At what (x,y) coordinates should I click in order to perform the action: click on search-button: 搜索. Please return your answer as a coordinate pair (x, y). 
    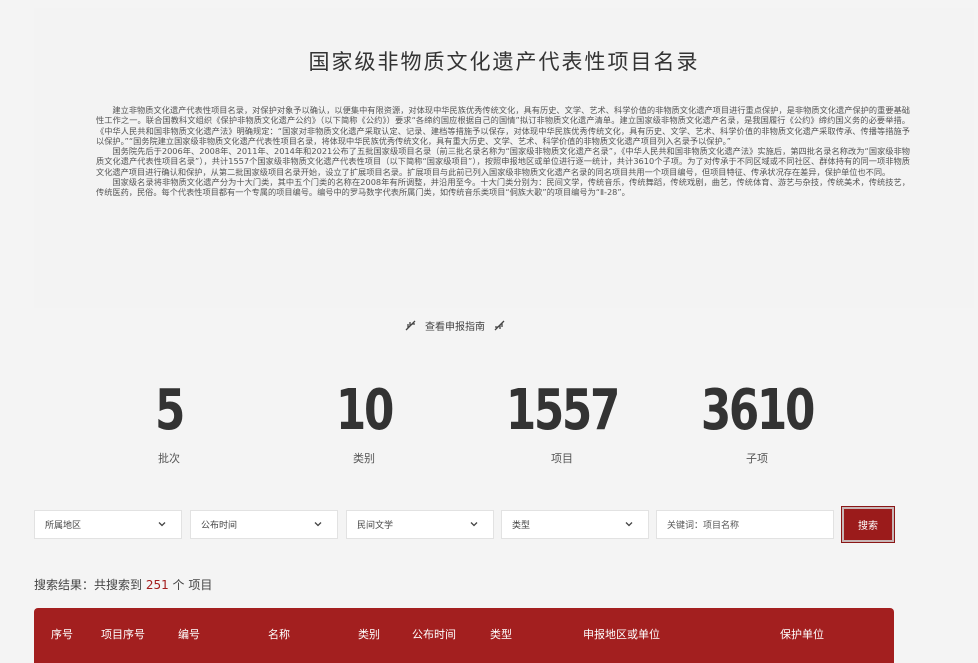
    Looking at the image, I should click on (868, 524).